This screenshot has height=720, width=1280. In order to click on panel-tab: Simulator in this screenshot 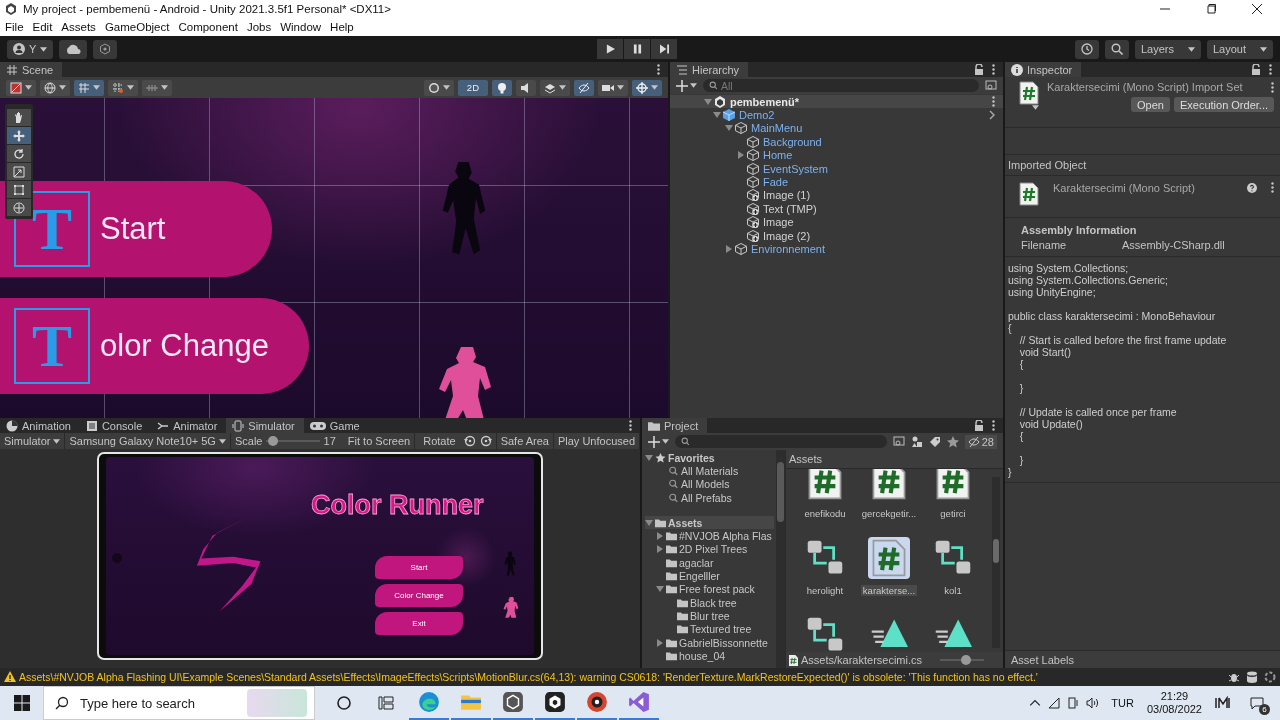, I will do `click(265, 425)`.